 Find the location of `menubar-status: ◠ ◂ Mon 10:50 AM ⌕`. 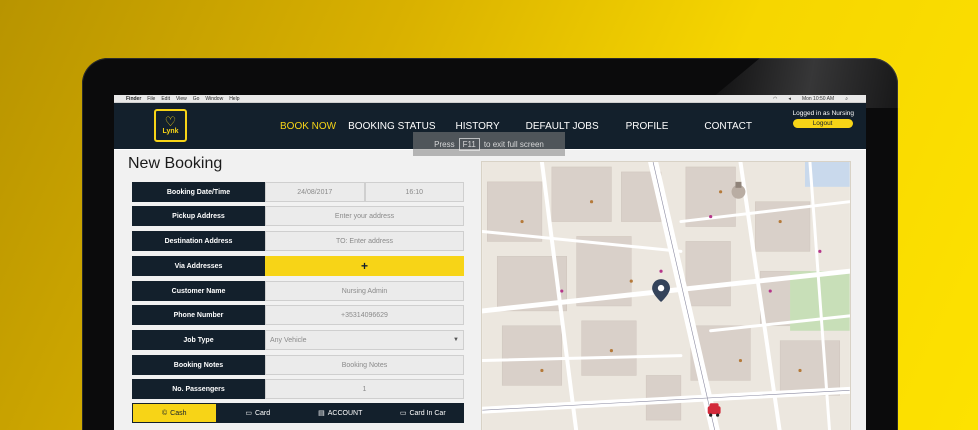

menubar-status: ◠ ◂ Mon 10:50 AM ⌕ is located at coordinates (813, 99).